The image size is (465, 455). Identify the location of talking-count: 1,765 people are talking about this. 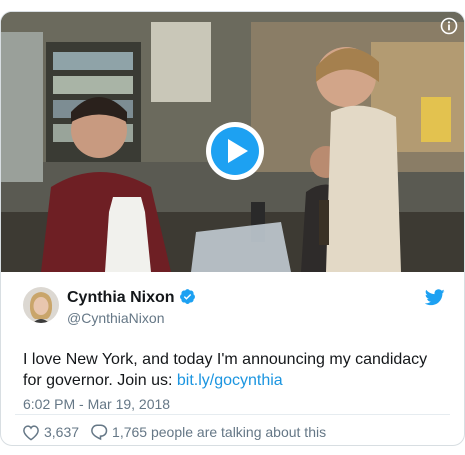
(219, 432).